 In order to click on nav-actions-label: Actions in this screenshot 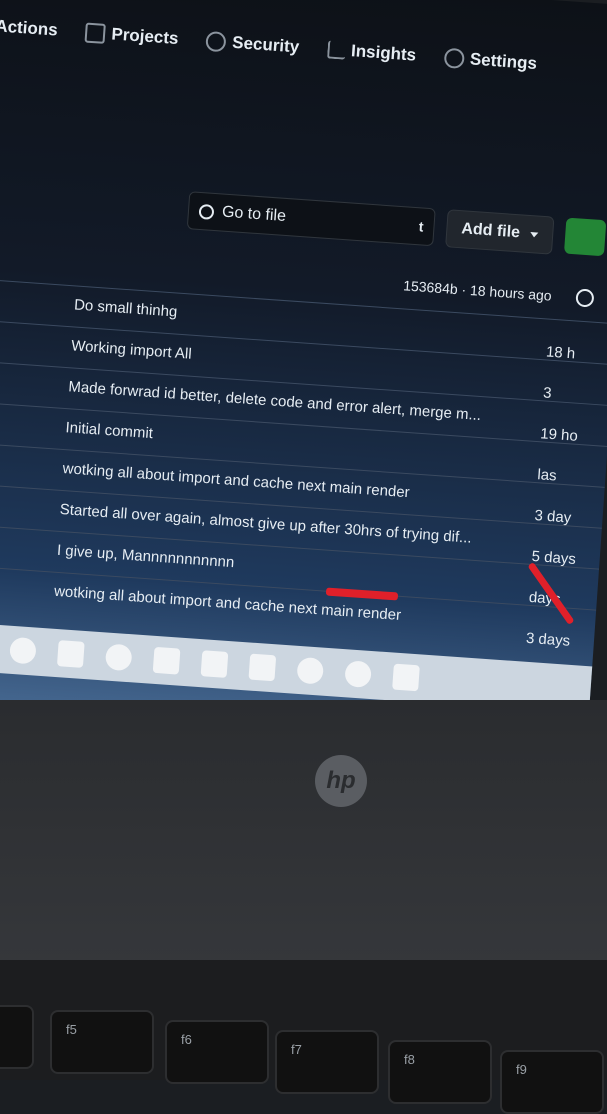, I will do `click(29, 28)`.